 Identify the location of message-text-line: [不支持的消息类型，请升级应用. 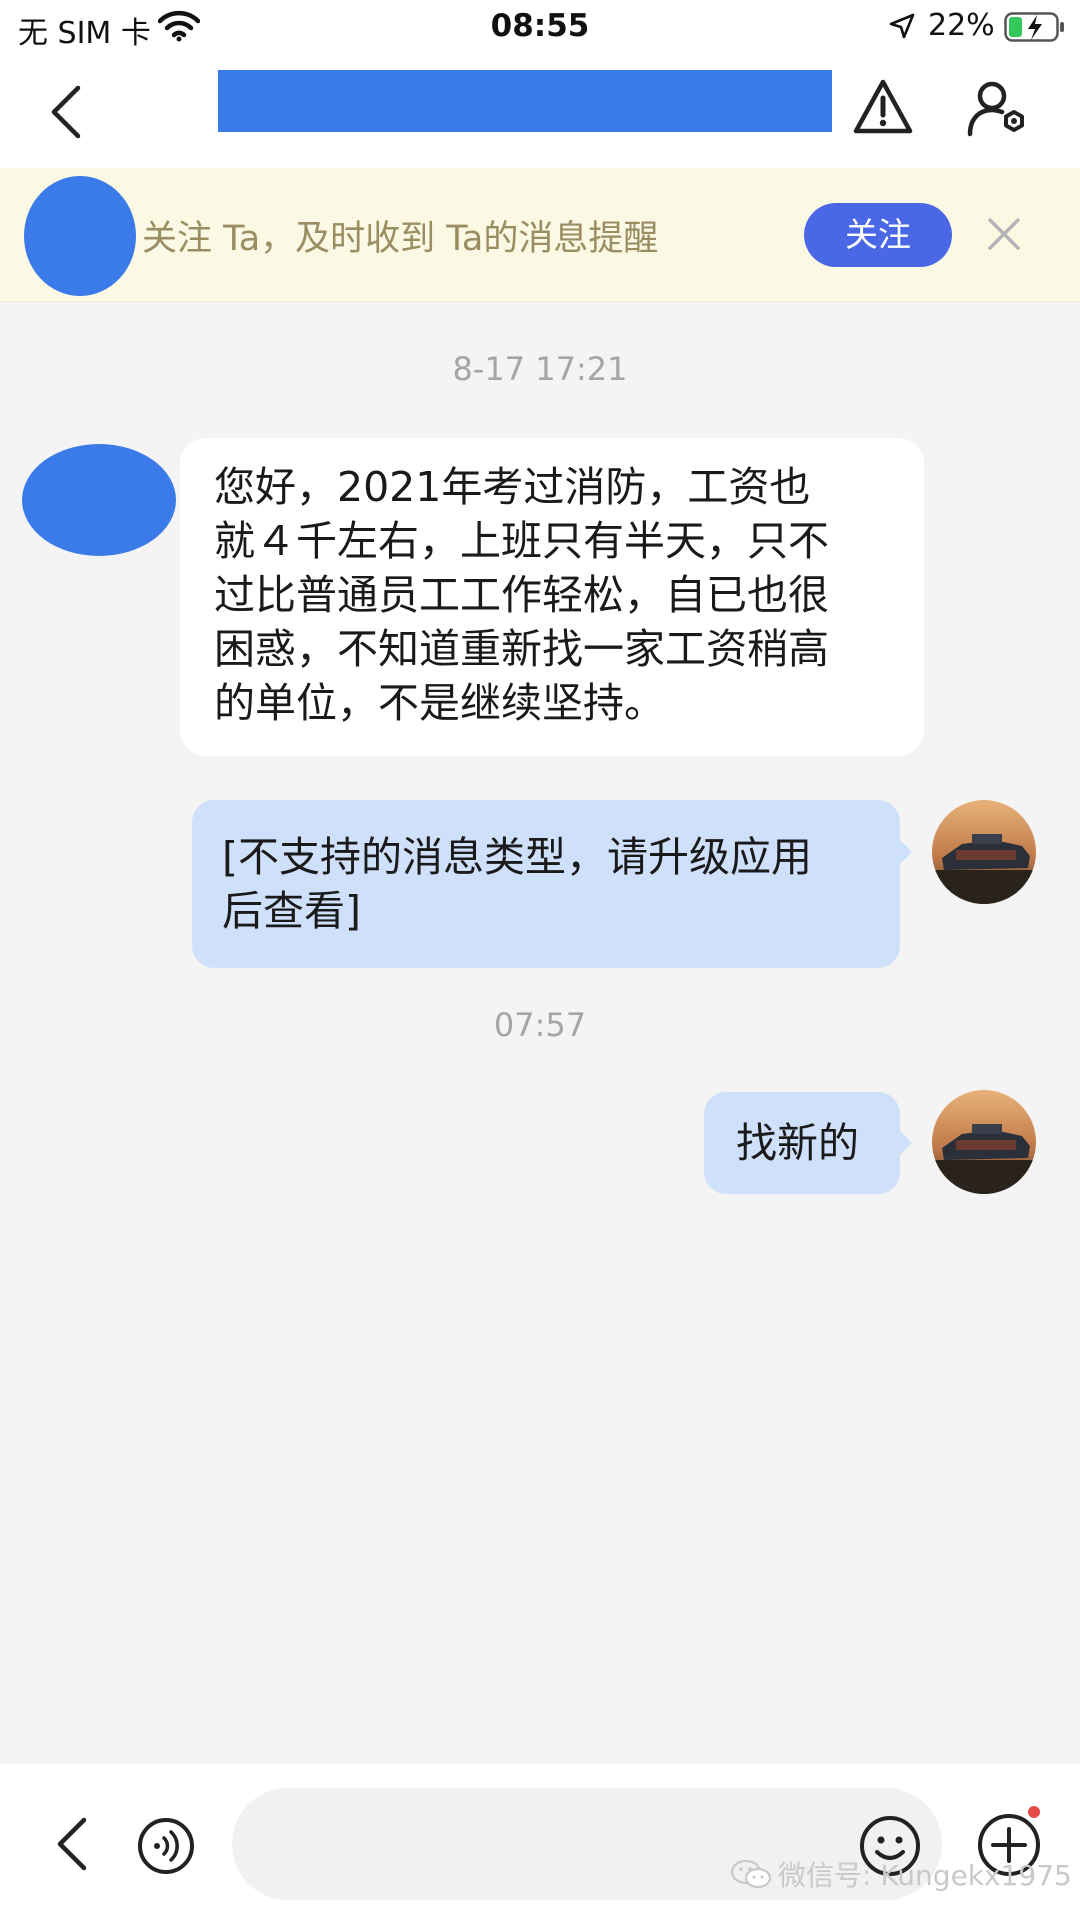
(517, 857).